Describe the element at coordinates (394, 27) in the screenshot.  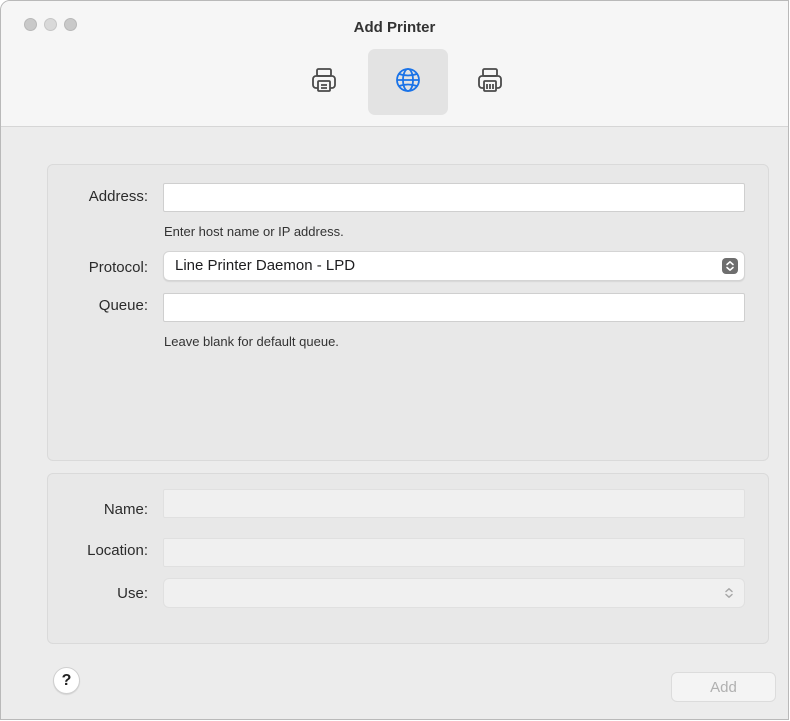
I see `window-title: Add Printer` at that location.